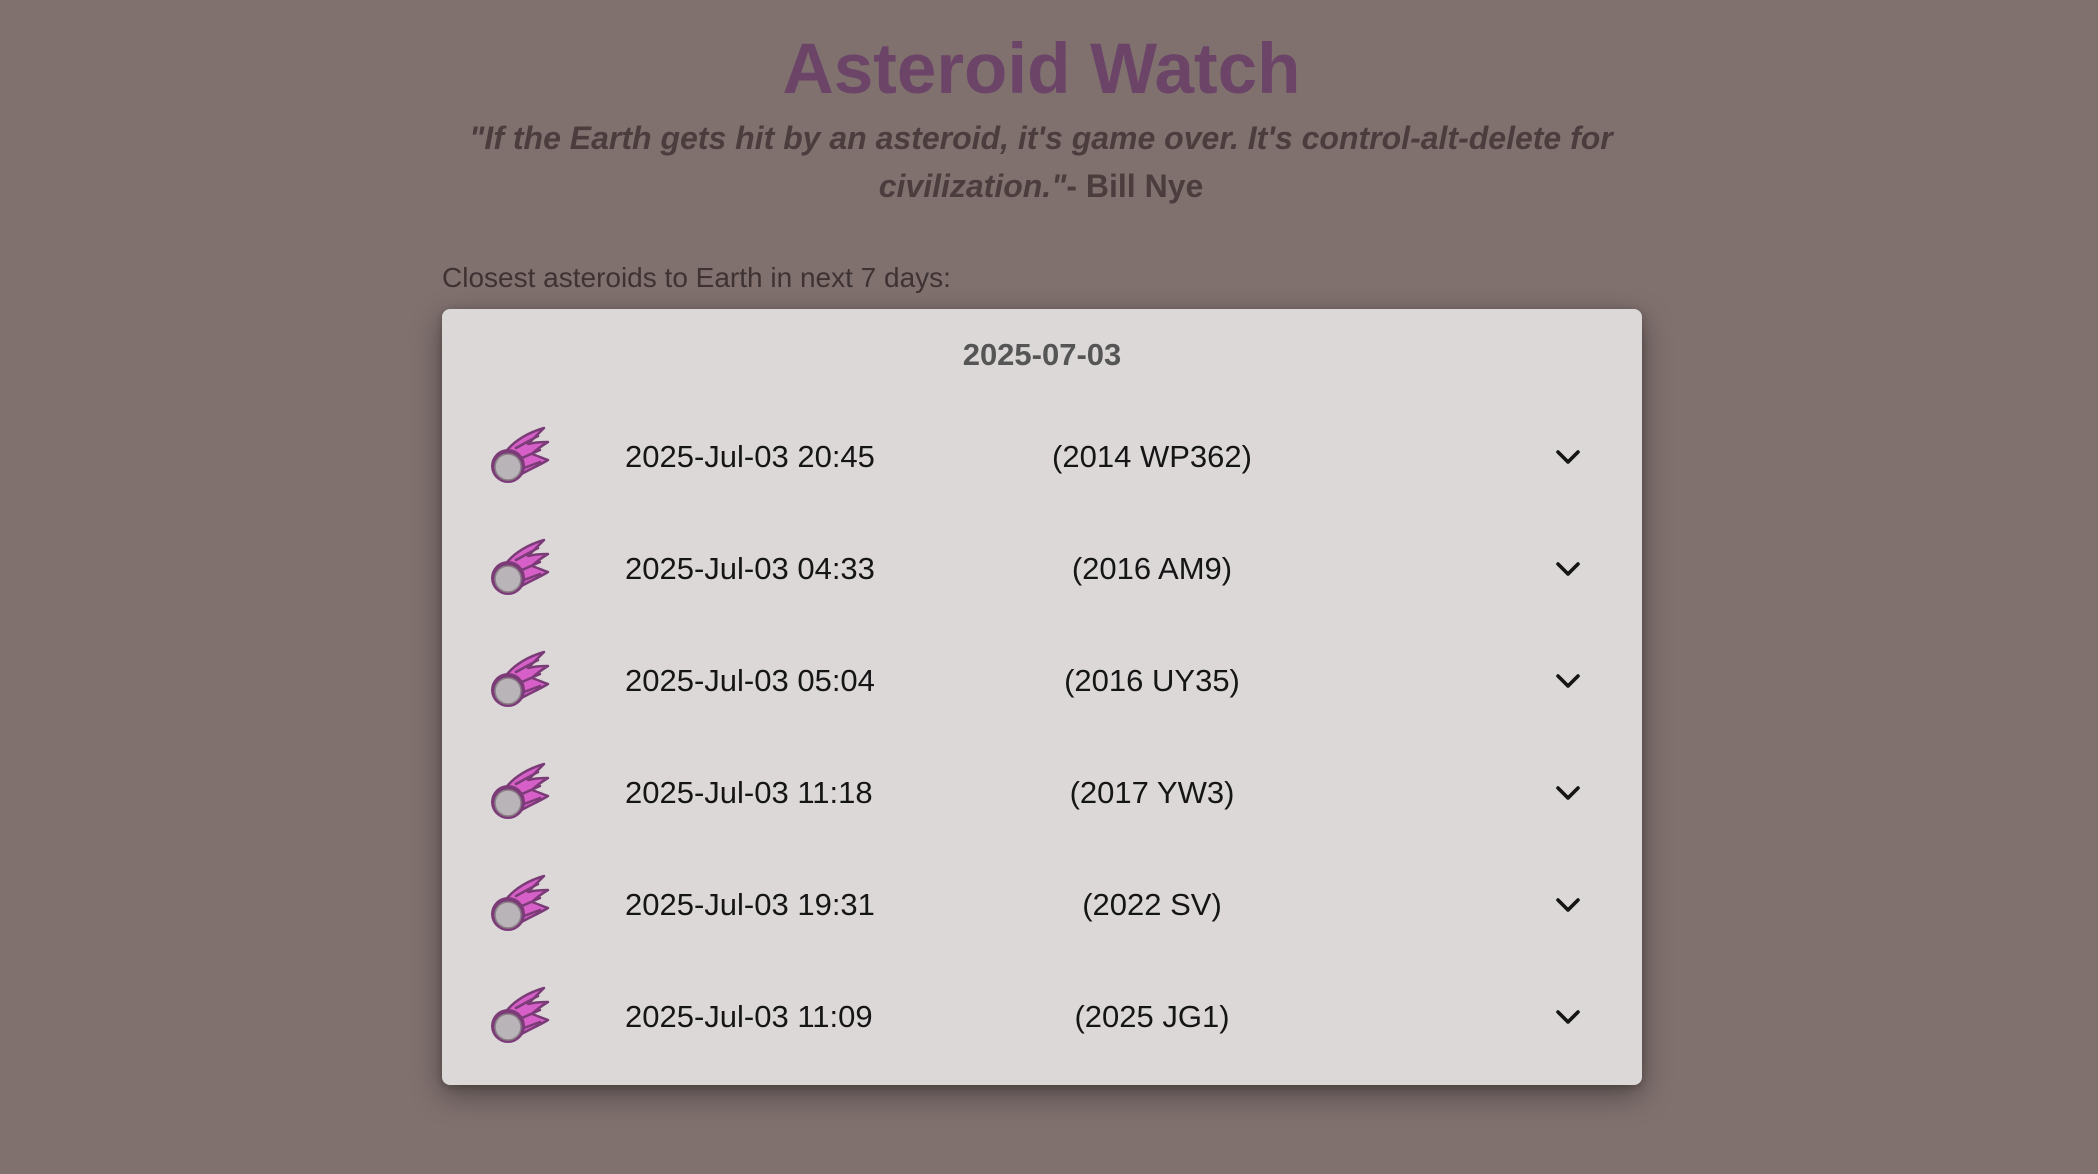  Describe the element at coordinates (1042, 681) in the screenshot. I see `asteroid-row: 2025-Jul-03 05:04 (2016 UY35)` at that location.